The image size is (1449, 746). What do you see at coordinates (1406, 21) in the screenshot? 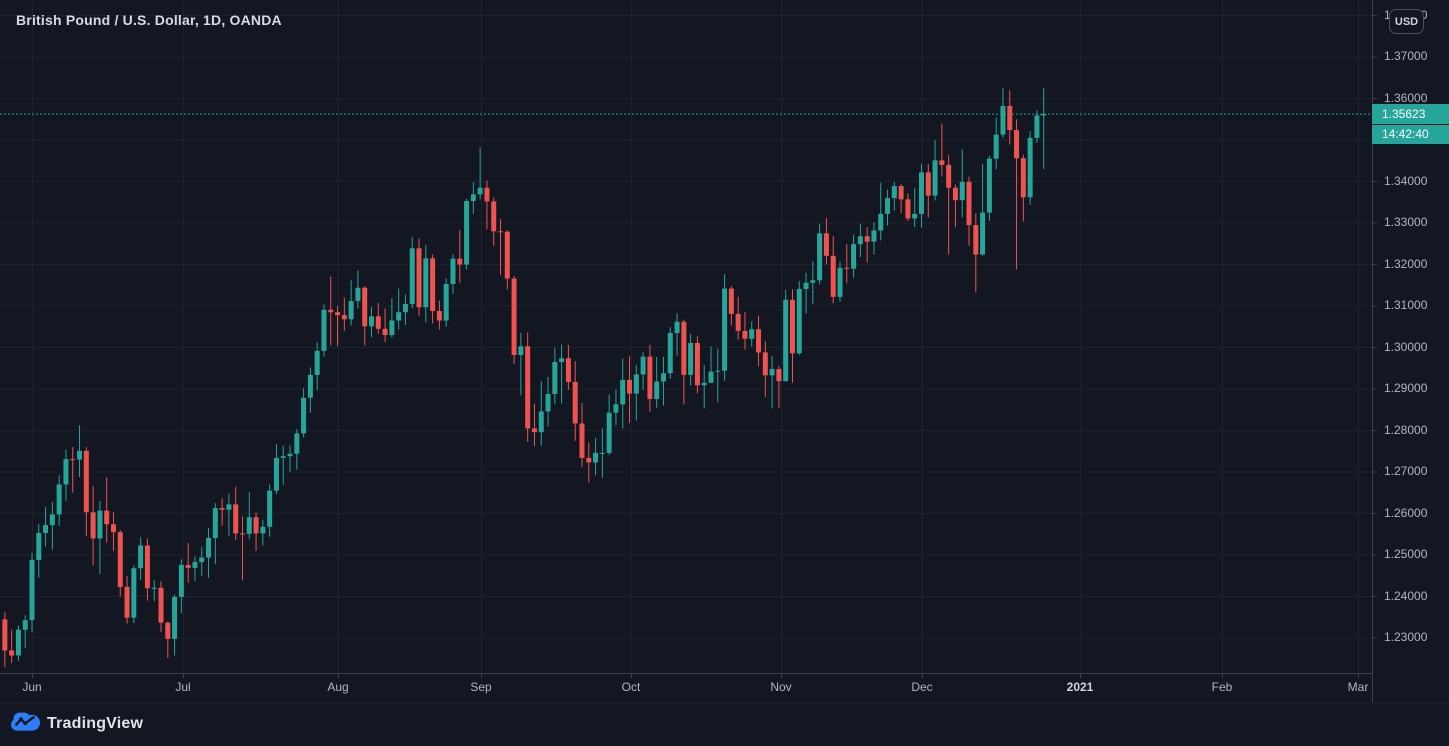
I see `currency-toggle-button: USD` at bounding box center [1406, 21].